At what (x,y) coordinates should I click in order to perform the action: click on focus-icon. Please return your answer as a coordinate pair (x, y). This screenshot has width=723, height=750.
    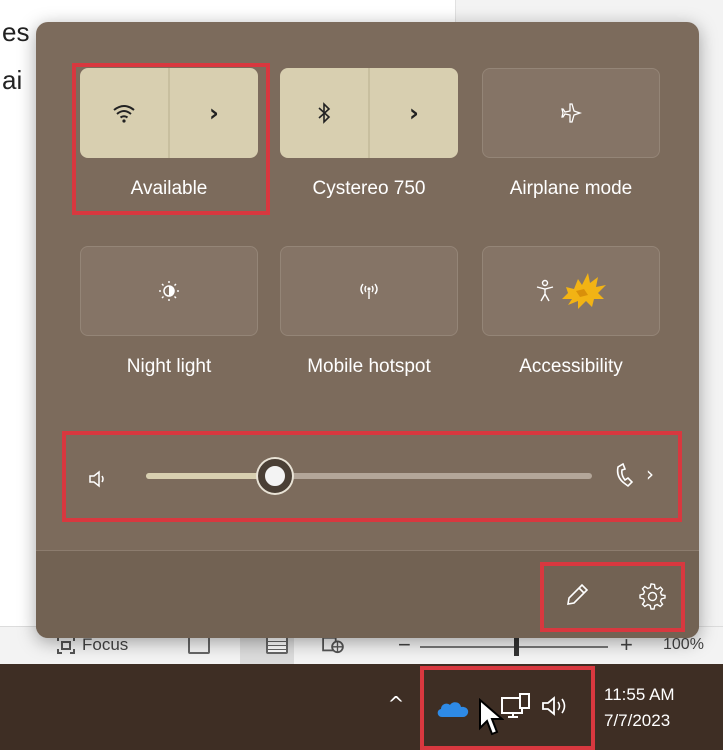
    Looking at the image, I should click on (66, 645).